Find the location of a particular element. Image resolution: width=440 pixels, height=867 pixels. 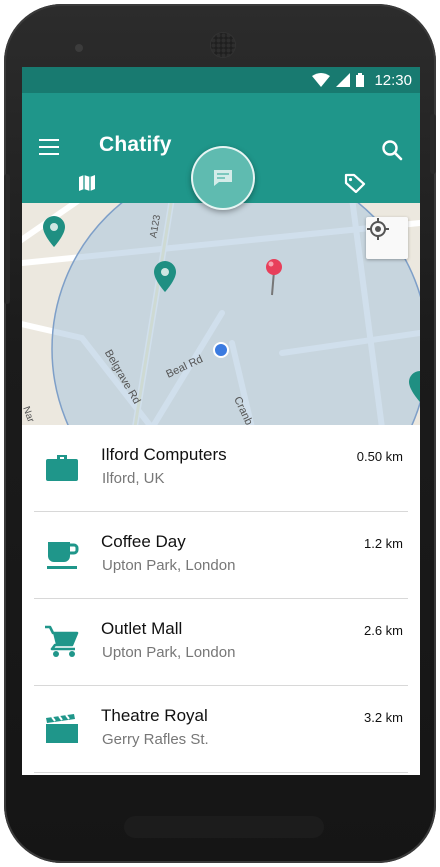

my-location-button is located at coordinates (387, 238).